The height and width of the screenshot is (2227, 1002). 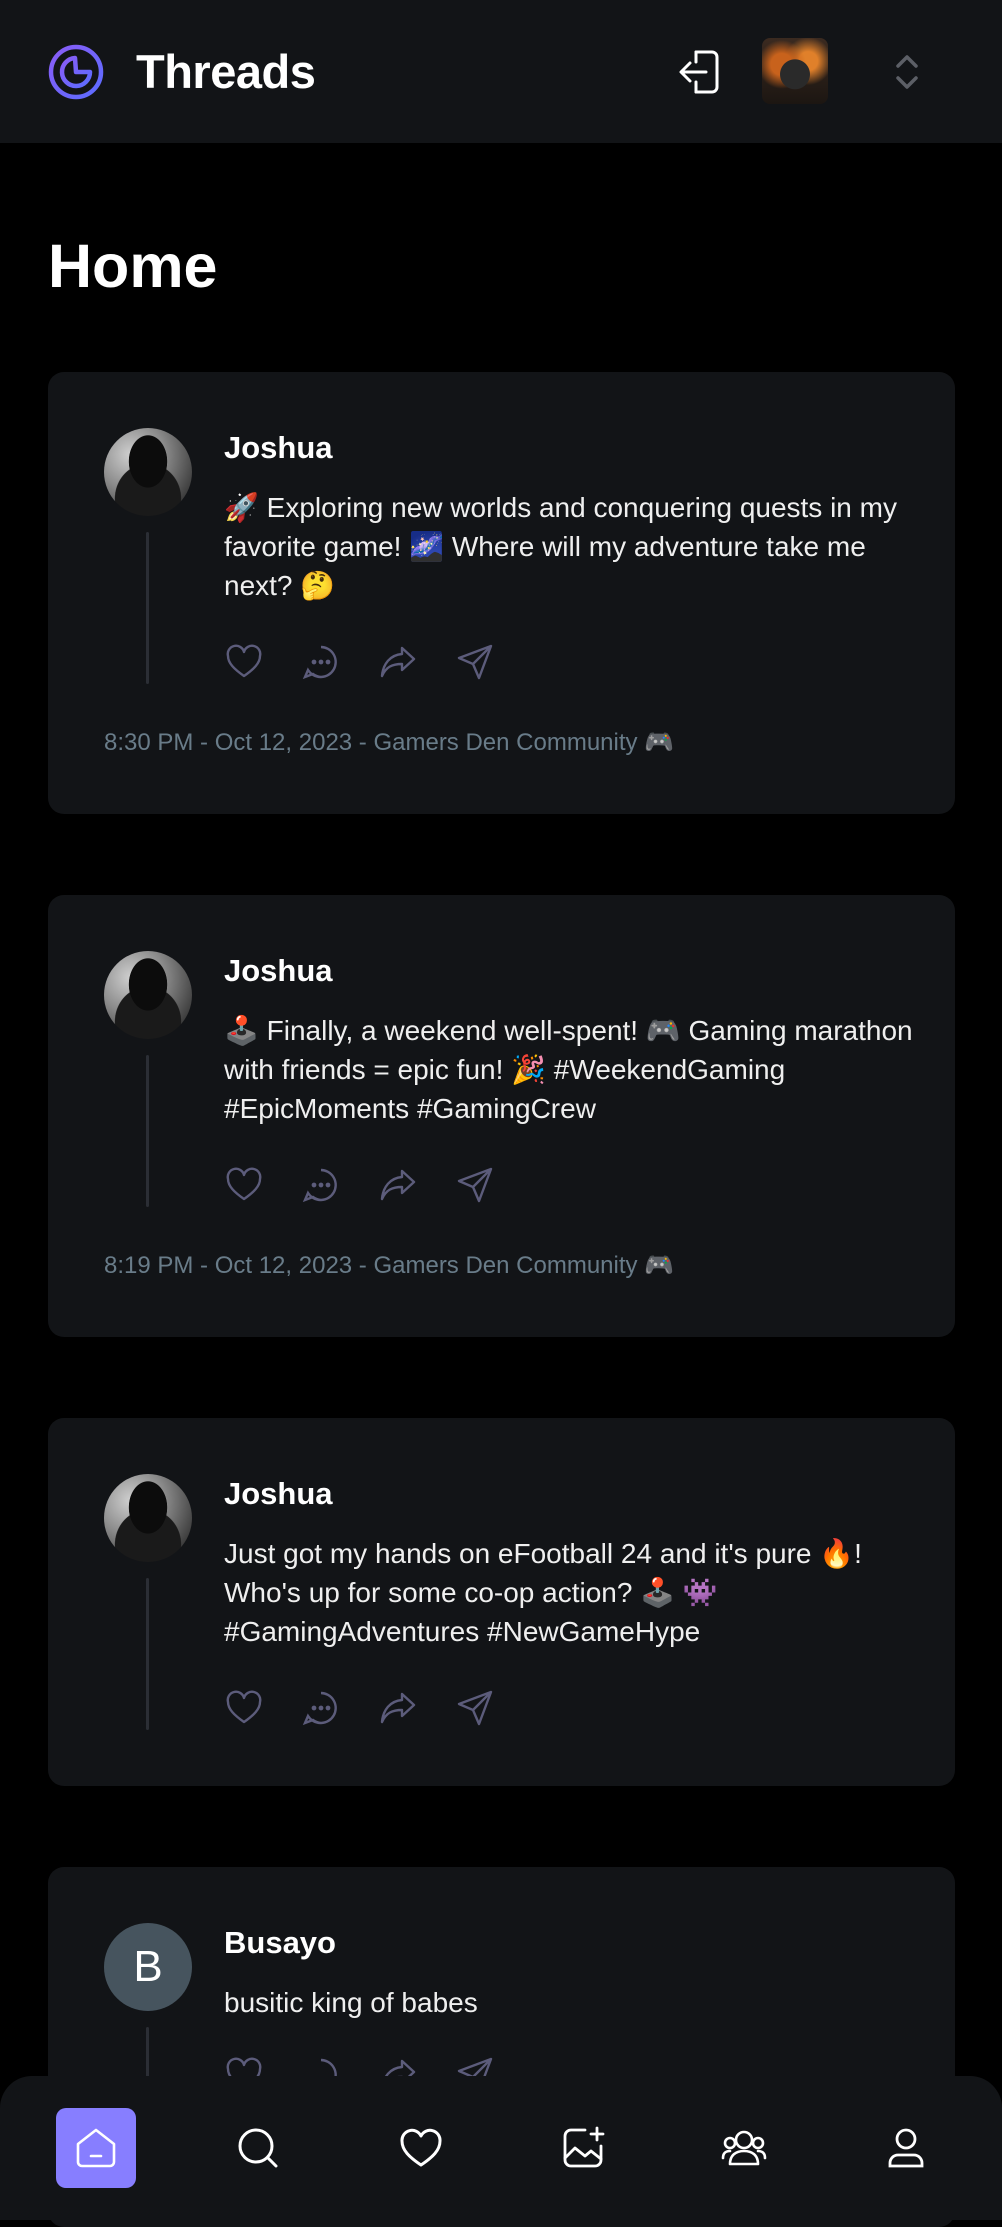 I want to click on nav-profile, so click(x=906, y=2148).